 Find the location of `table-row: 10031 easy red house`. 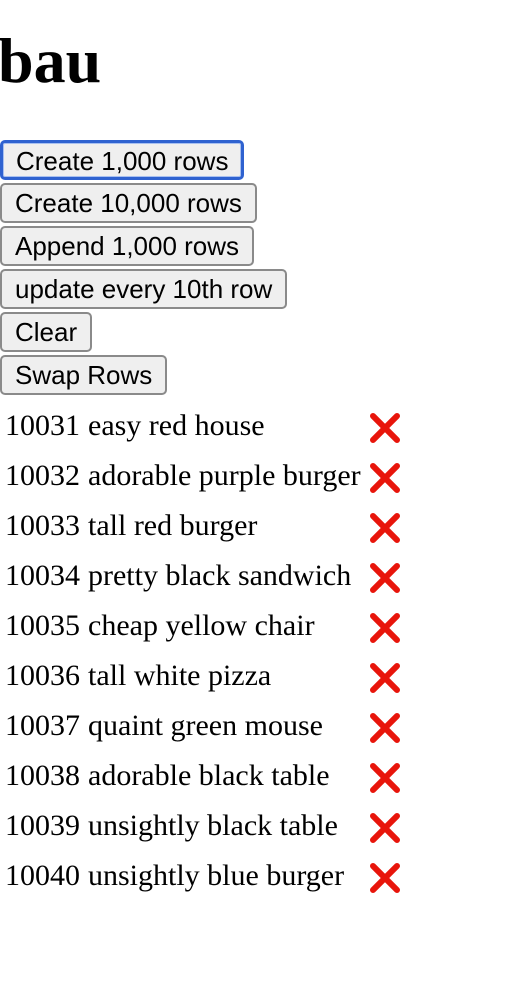

table-row: 10031 easy red house is located at coordinates (205, 426).